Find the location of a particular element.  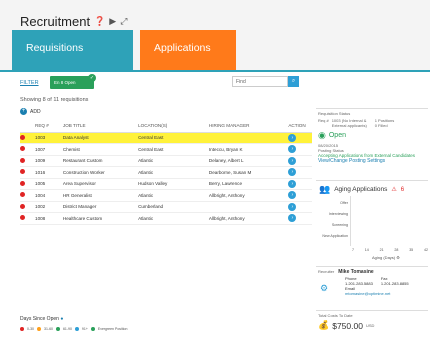

req-number: 1003 is located at coordinates (49, 138).